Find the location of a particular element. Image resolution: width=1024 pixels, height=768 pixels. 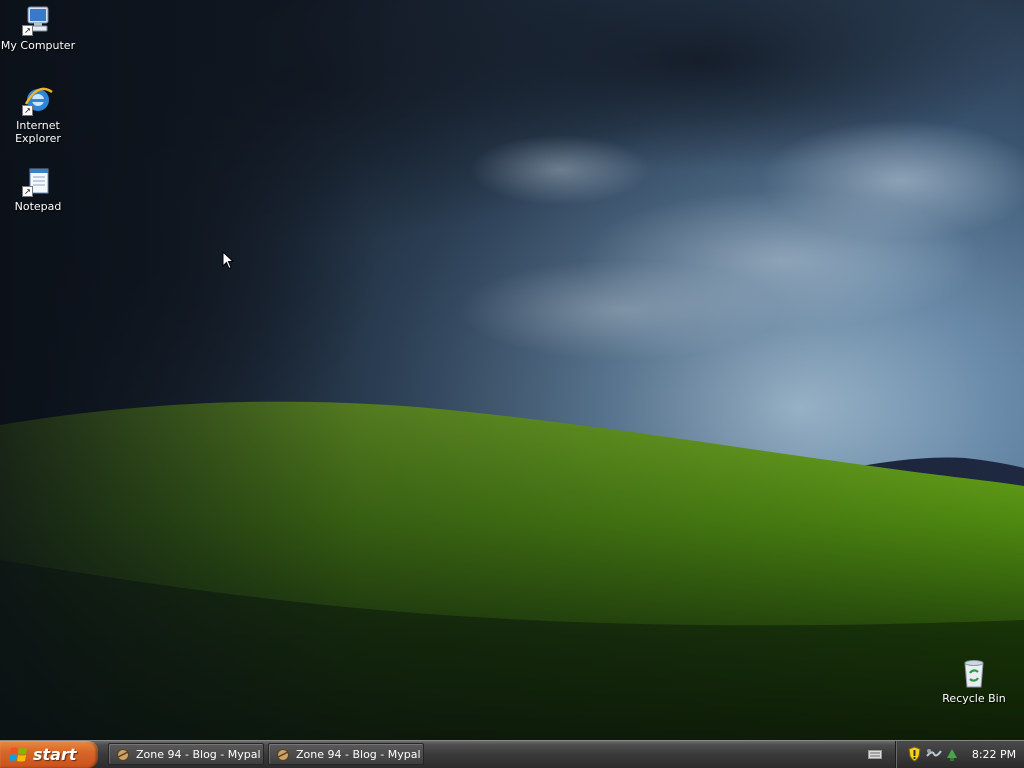

desktop-icon-label: My Computer is located at coordinates (38, 45).